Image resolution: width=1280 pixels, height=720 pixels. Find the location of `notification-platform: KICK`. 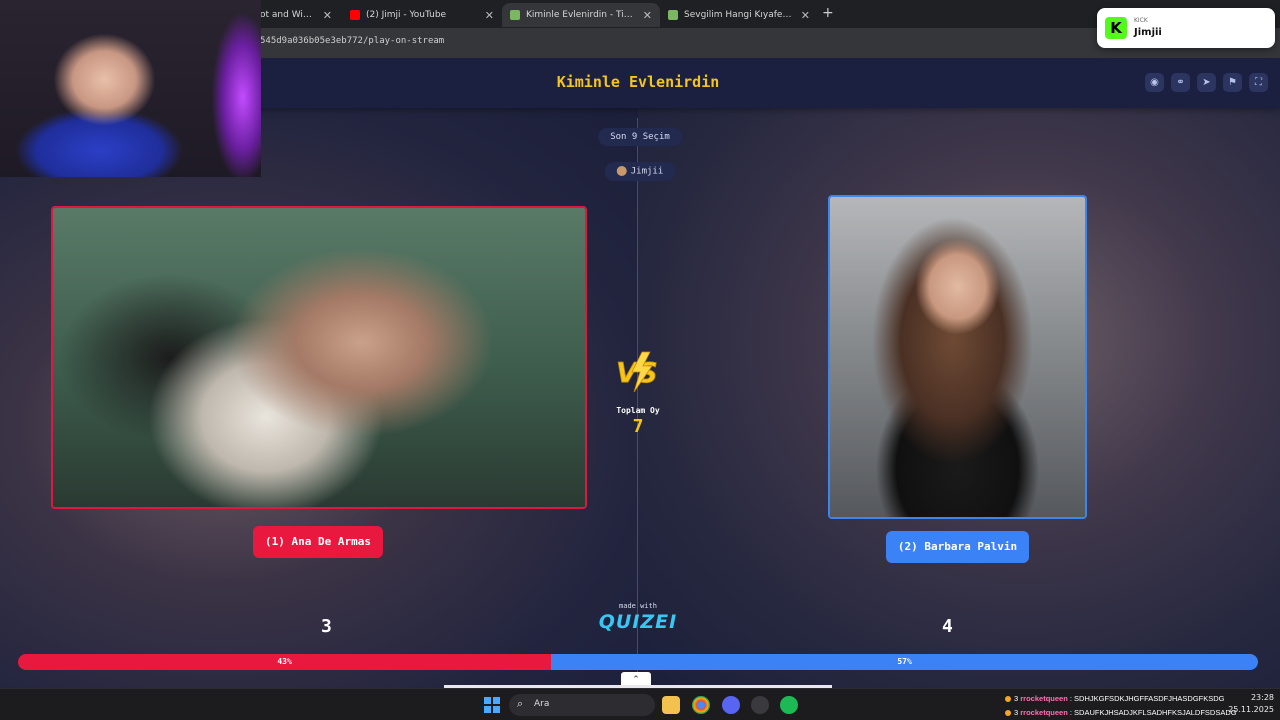

notification-platform: KICK is located at coordinates (1141, 20).